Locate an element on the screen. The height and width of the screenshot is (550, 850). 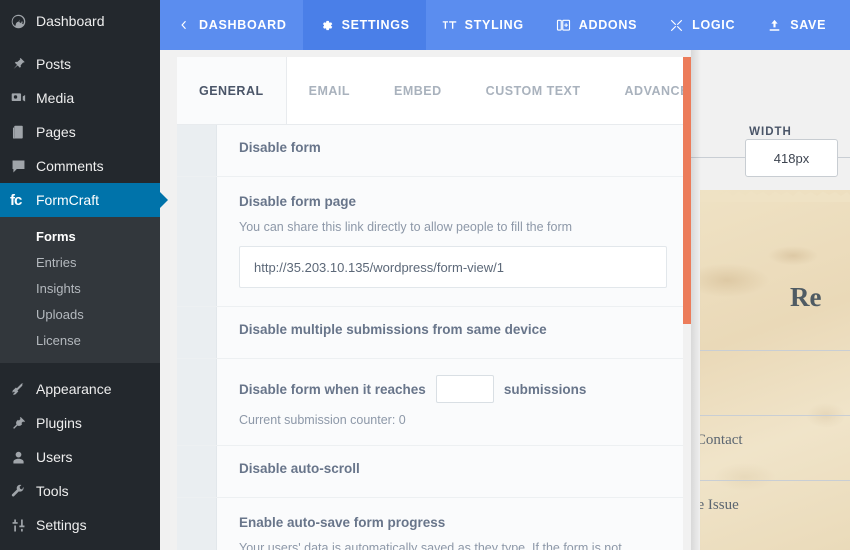
submission-limit-row: Disable form when it reaches submissions is located at coordinates (452, 389).